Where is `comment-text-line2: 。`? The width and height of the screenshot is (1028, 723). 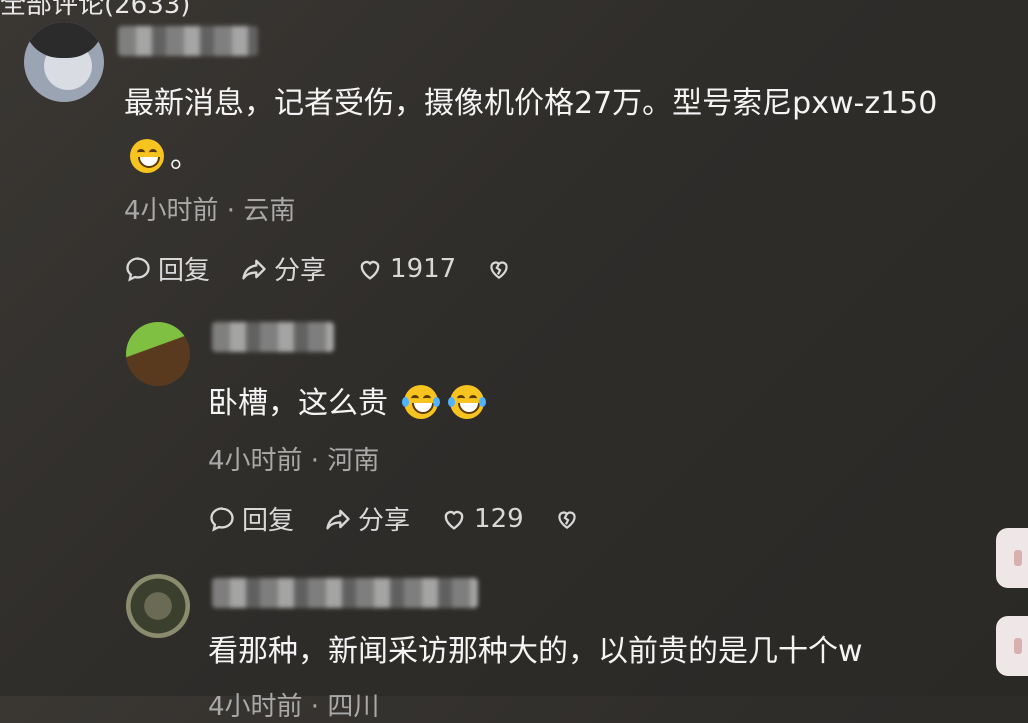 comment-text-line2: 。 is located at coordinates (162, 158).